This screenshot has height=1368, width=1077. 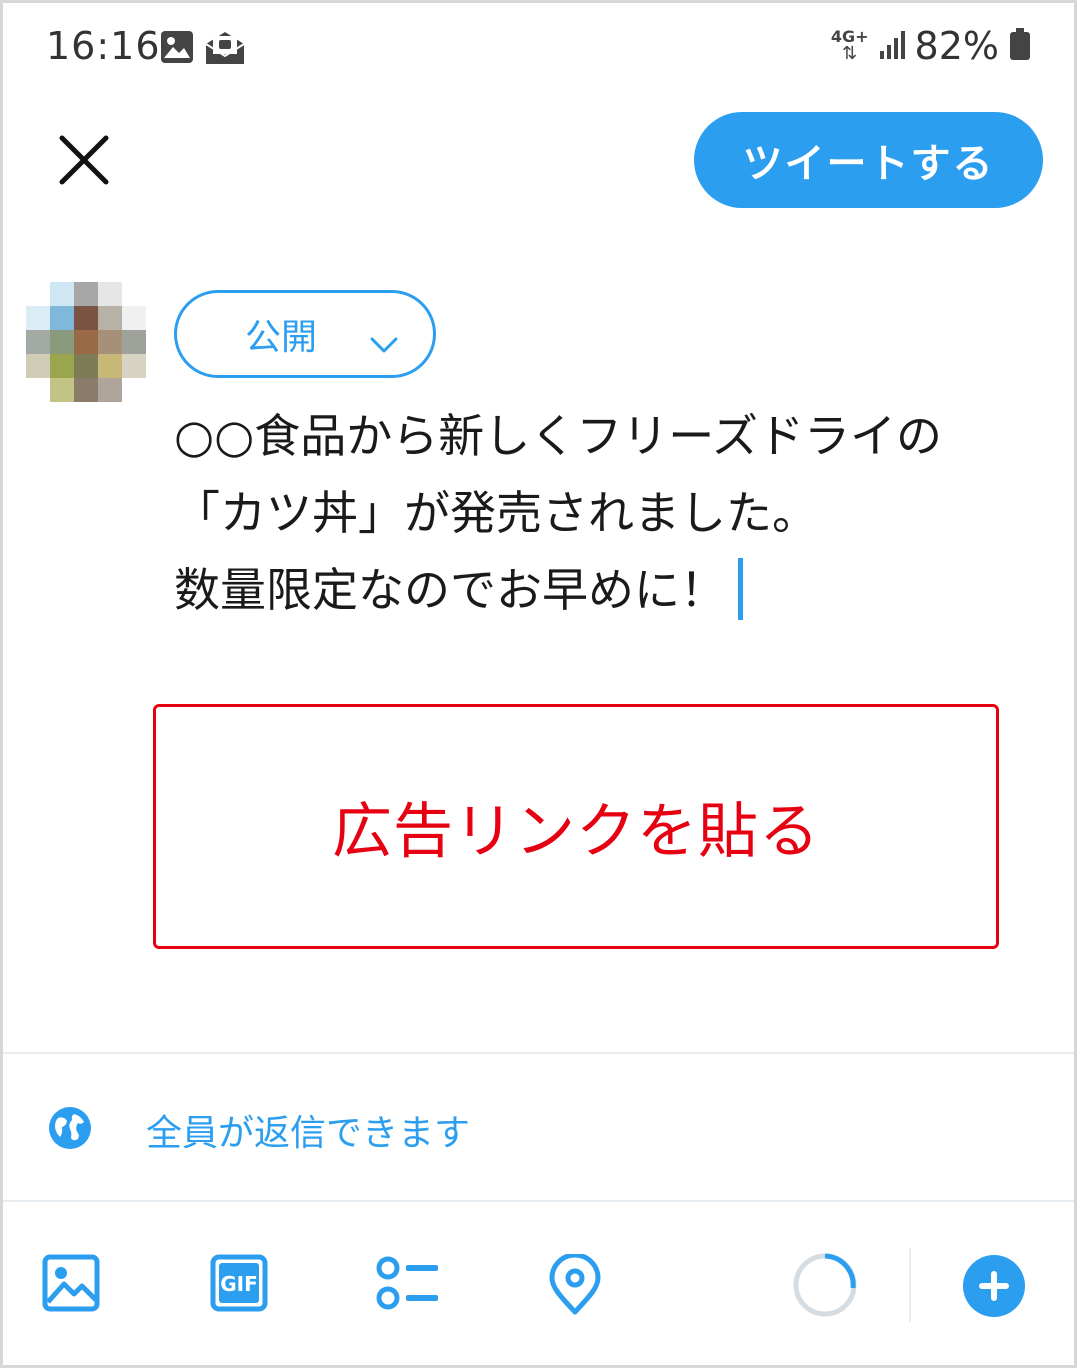 What do you see at coordinates (576, 832) in the screenshot?
I see `ad-link-placeholder-text: 広告リンクを貼る` at bounding box center [576, 832].